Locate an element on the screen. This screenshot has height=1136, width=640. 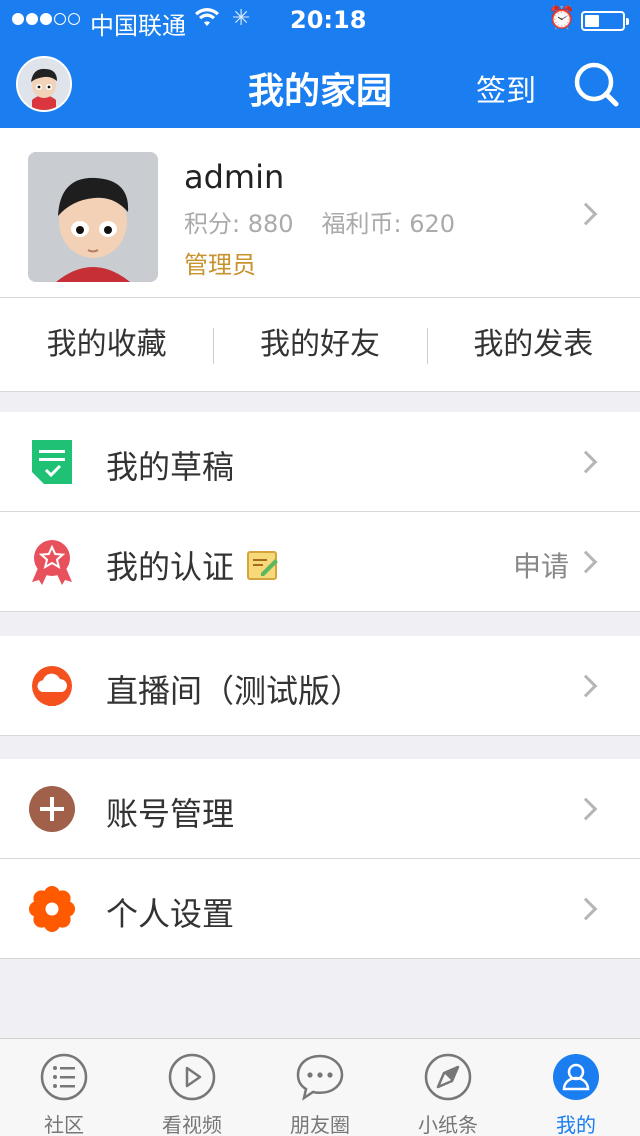
activity-spinner-icon: ✳ is located at coordinates (241, 18).